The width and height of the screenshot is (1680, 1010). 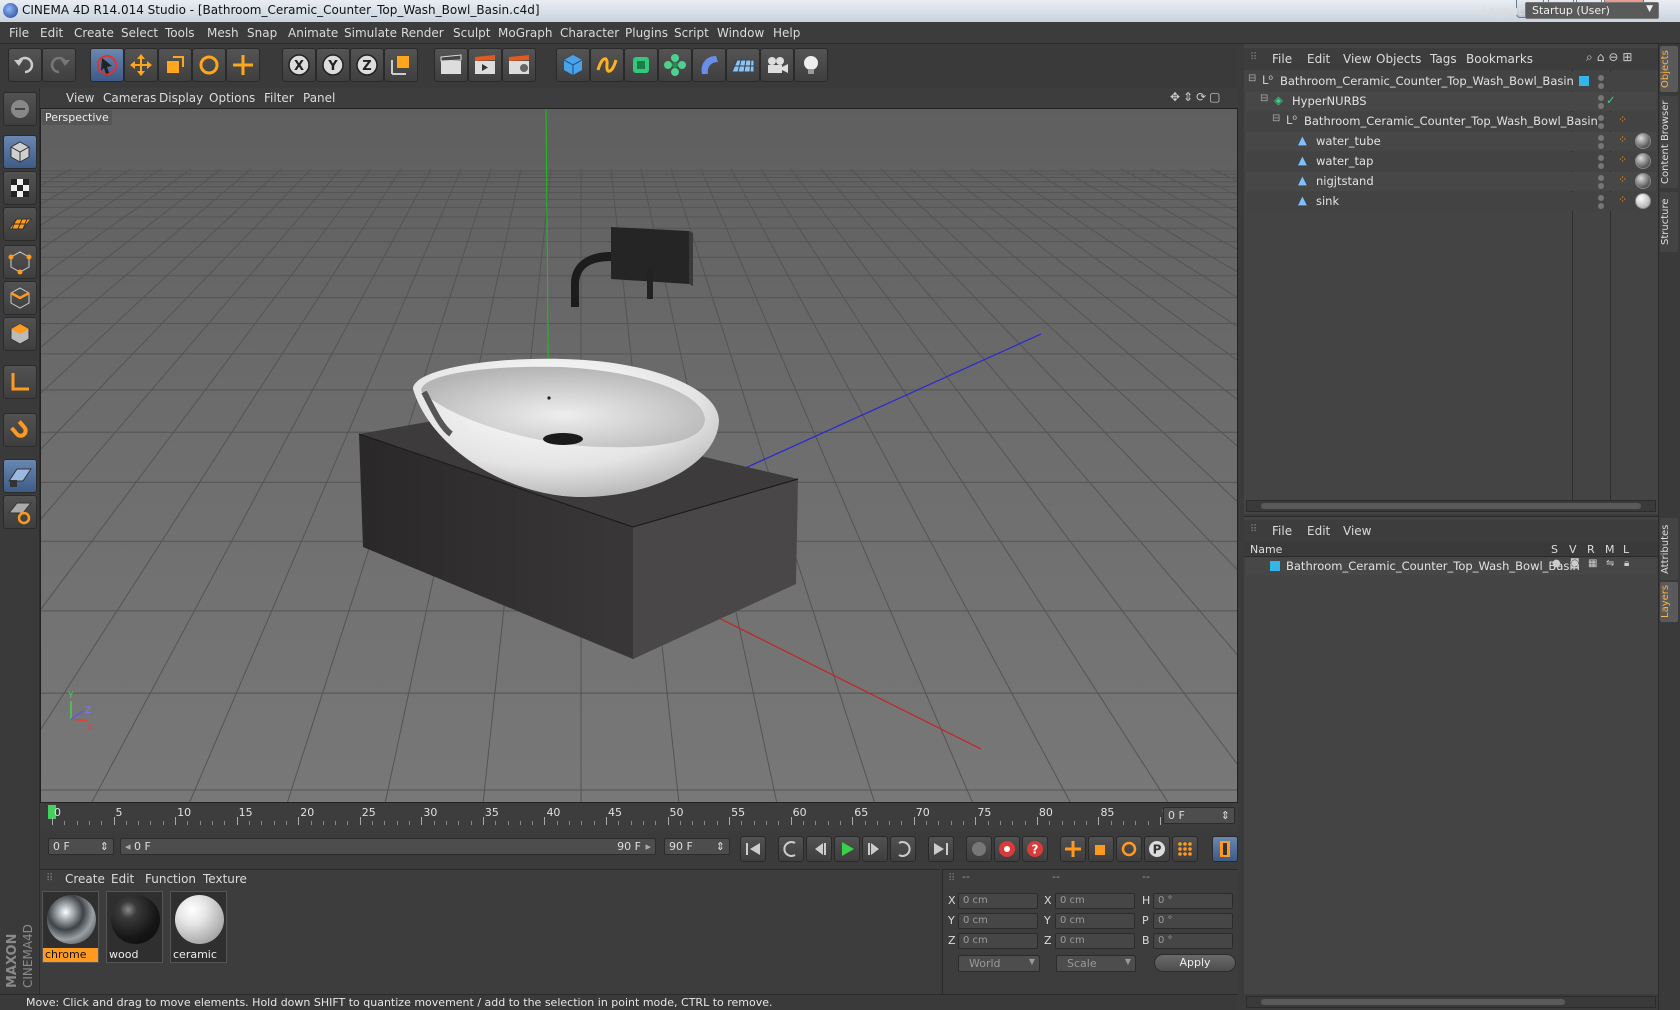 I want to click on object-manager-tool-icons: ⌕⌂⊖⊞, so click(x=1611, y=57).